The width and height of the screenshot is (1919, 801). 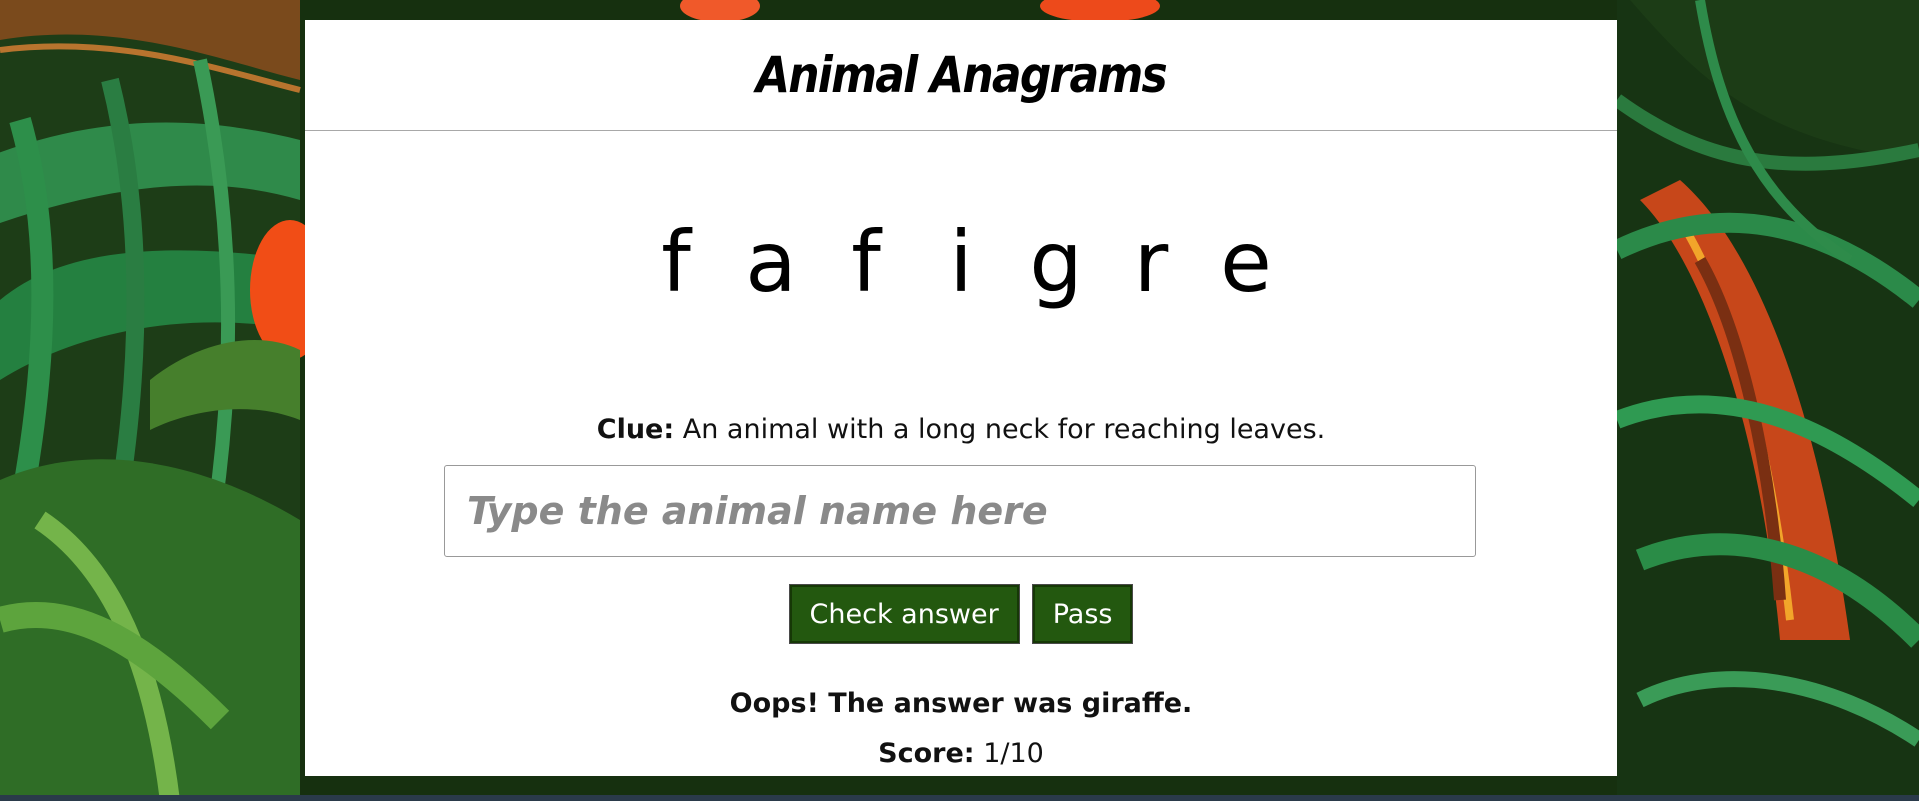 I want to click on score-label: Score:, so click(x=926, y=753).